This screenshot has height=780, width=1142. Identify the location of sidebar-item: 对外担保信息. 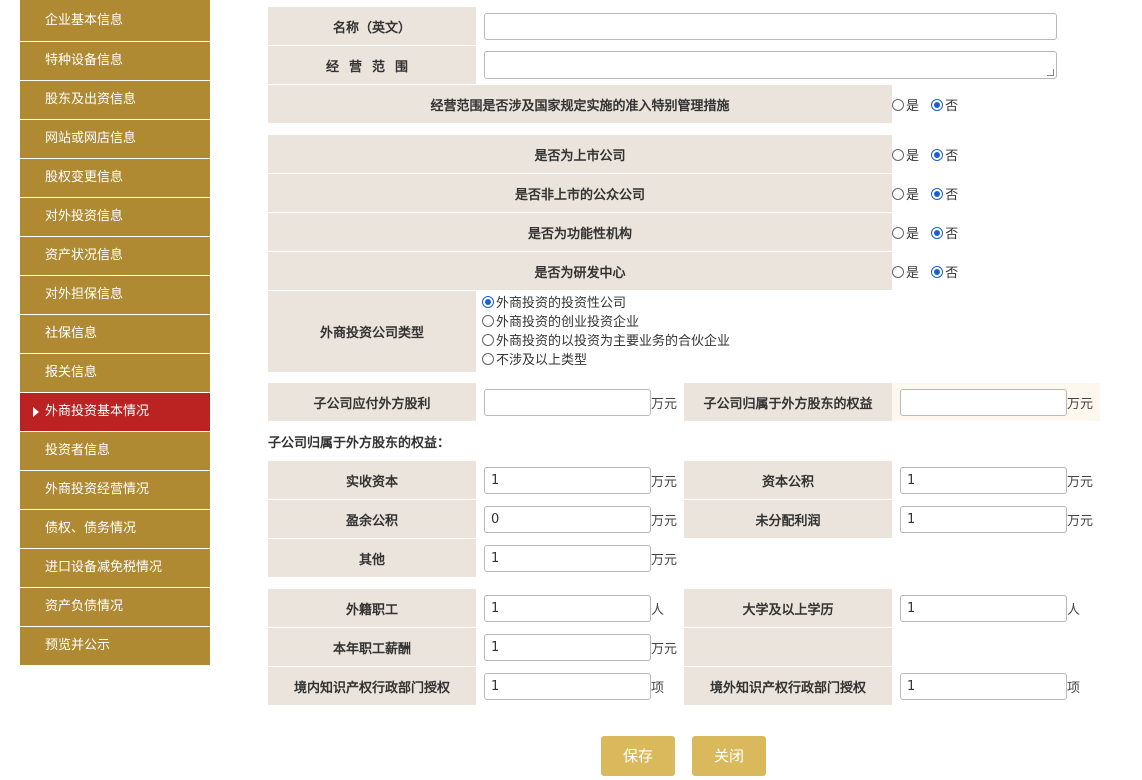
(115, 295).